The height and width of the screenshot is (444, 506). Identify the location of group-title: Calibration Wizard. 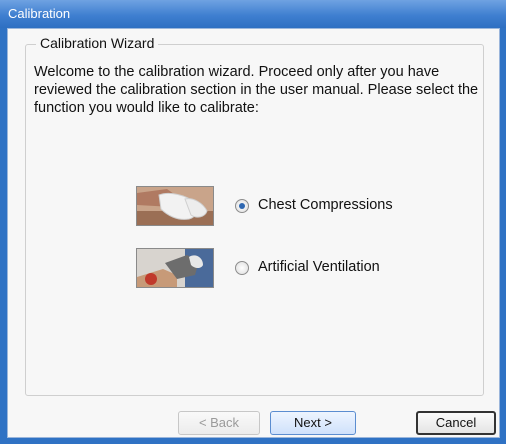
(97, 43).